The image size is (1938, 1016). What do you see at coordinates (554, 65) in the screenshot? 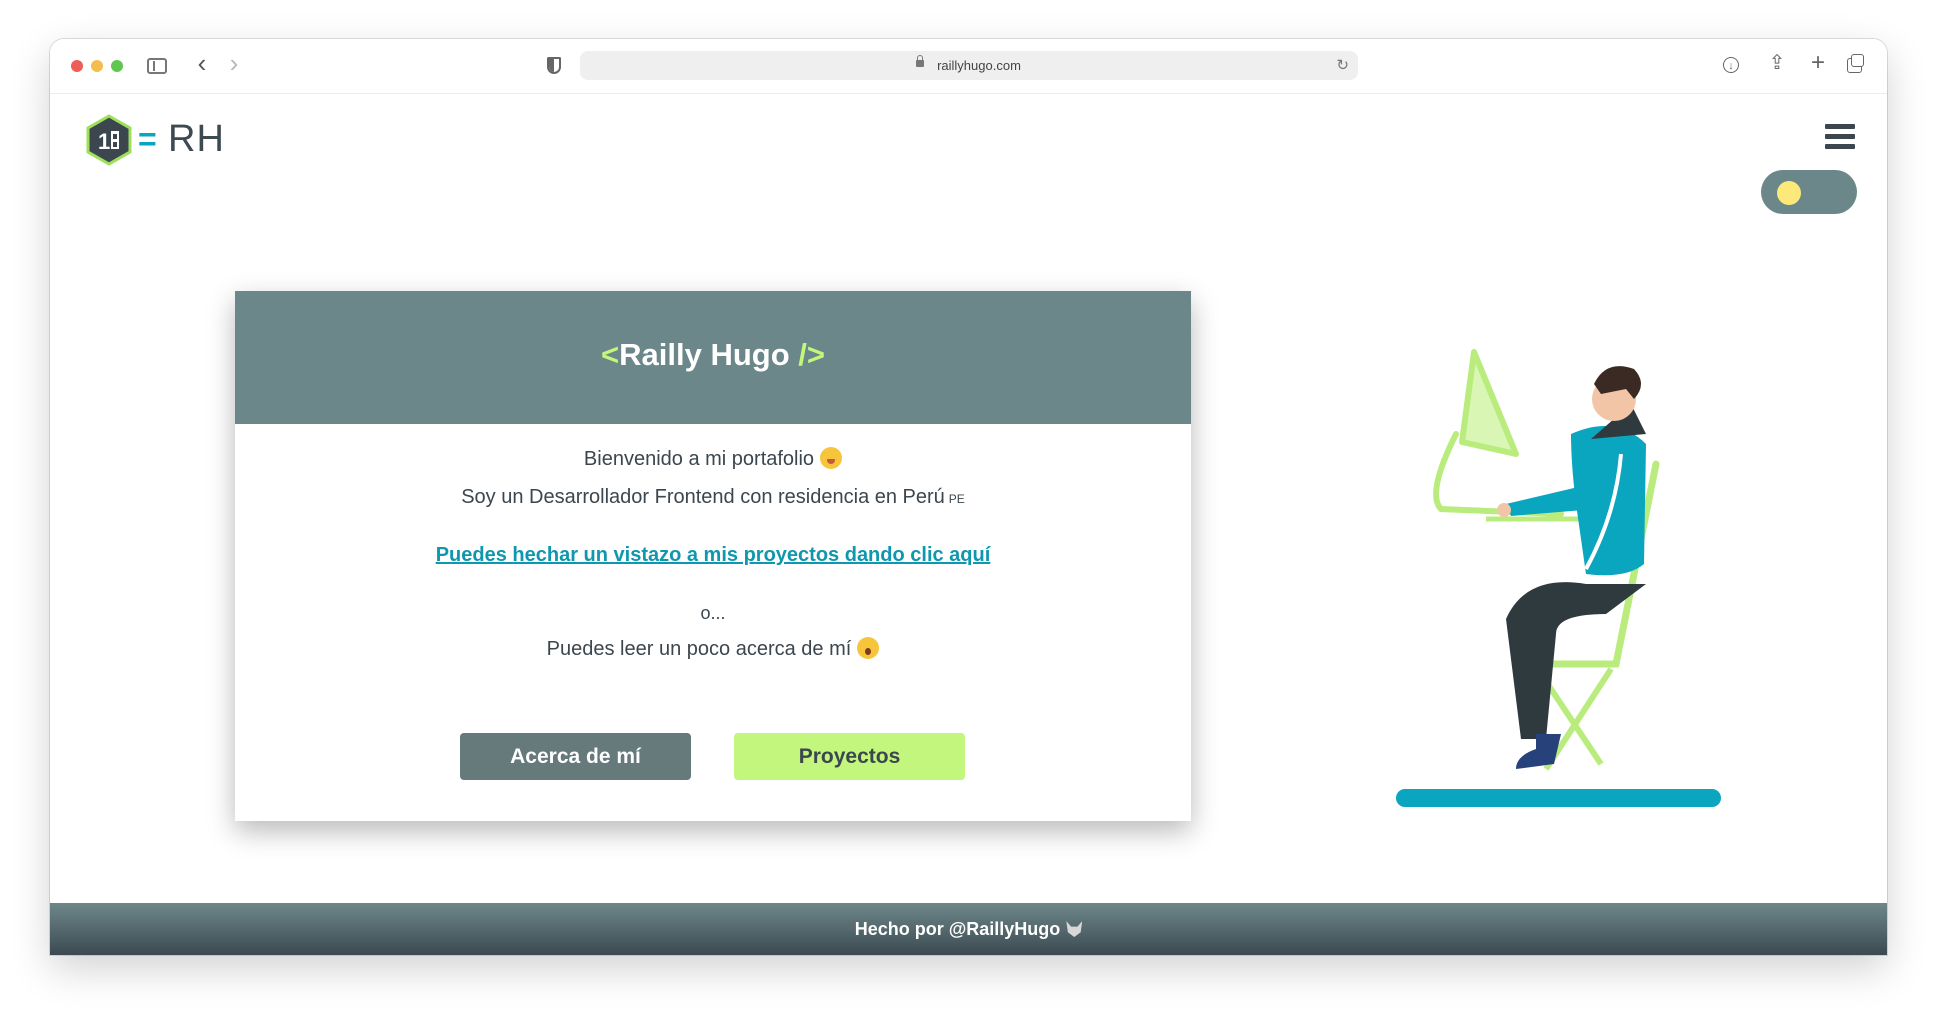
I see `privacy-shield-icon` at bounding box center [554, 65].